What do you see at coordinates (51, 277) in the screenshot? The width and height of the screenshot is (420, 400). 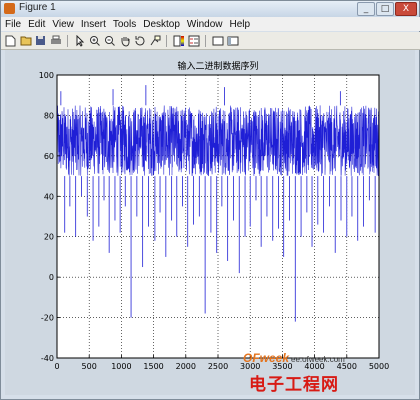 I see `y-tick-label: 0` at bounding box center [51, 277].